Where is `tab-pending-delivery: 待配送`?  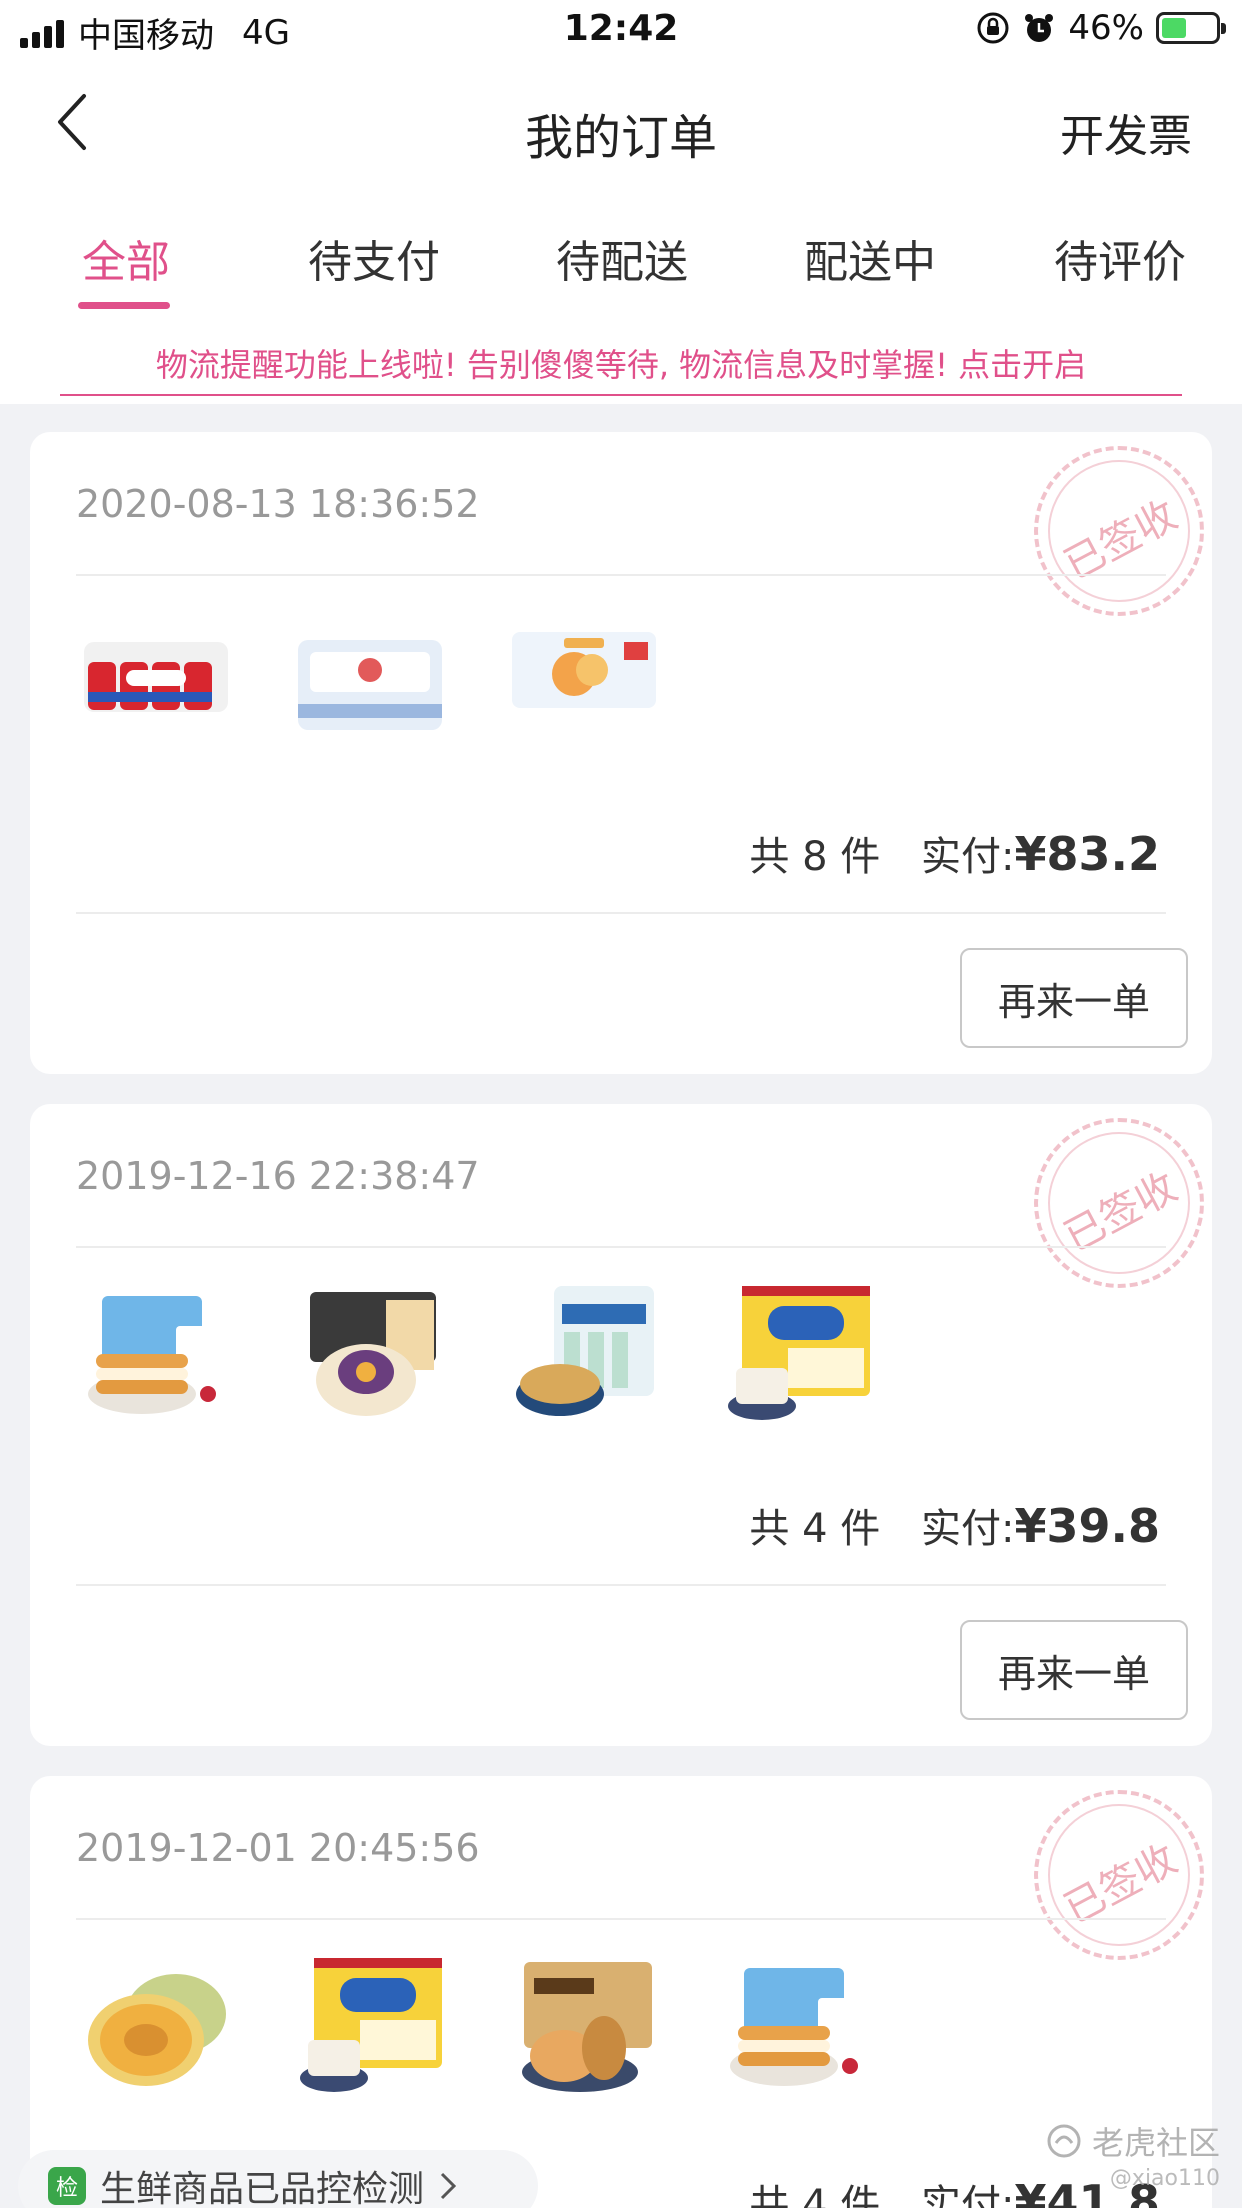 tab-pending-delivery: 待配送 is located at coordinates (622, 258).